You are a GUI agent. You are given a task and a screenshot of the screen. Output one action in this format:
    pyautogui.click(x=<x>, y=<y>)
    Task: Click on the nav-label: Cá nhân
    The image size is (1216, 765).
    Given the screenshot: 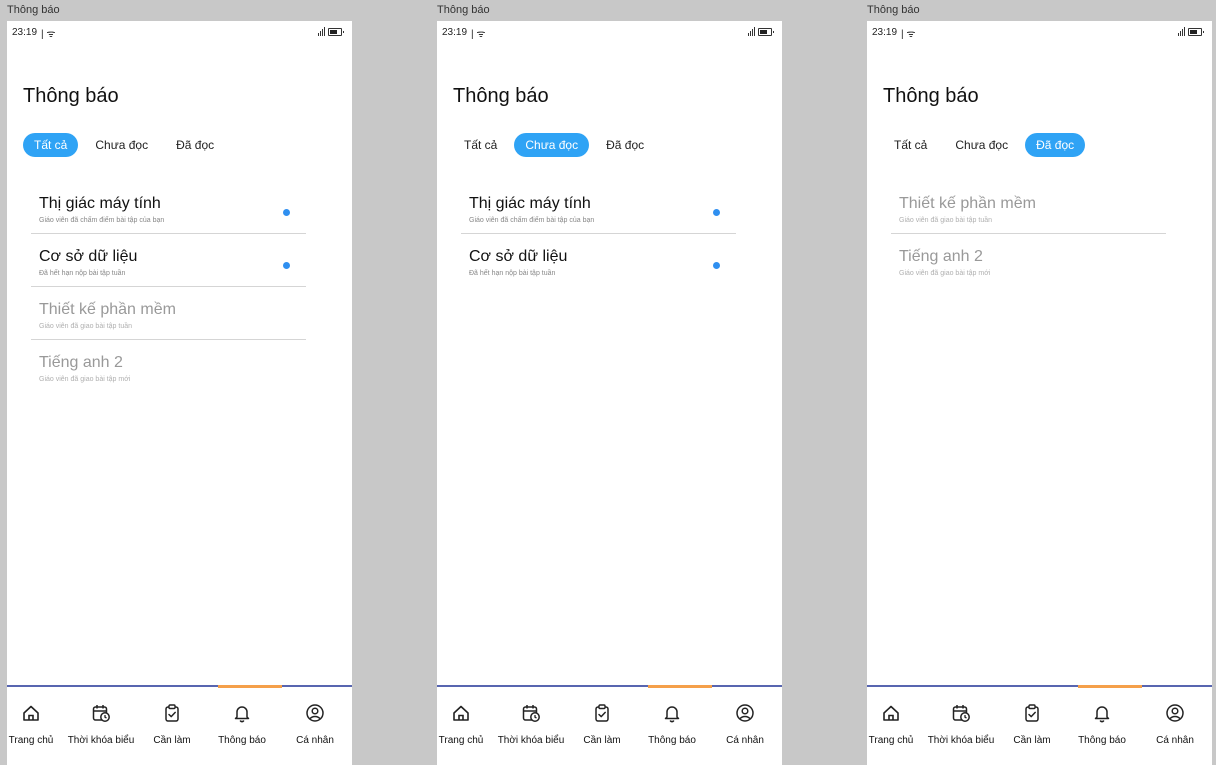 What is the action you would take?
    pyautogui.click(x=315, y=740)
    